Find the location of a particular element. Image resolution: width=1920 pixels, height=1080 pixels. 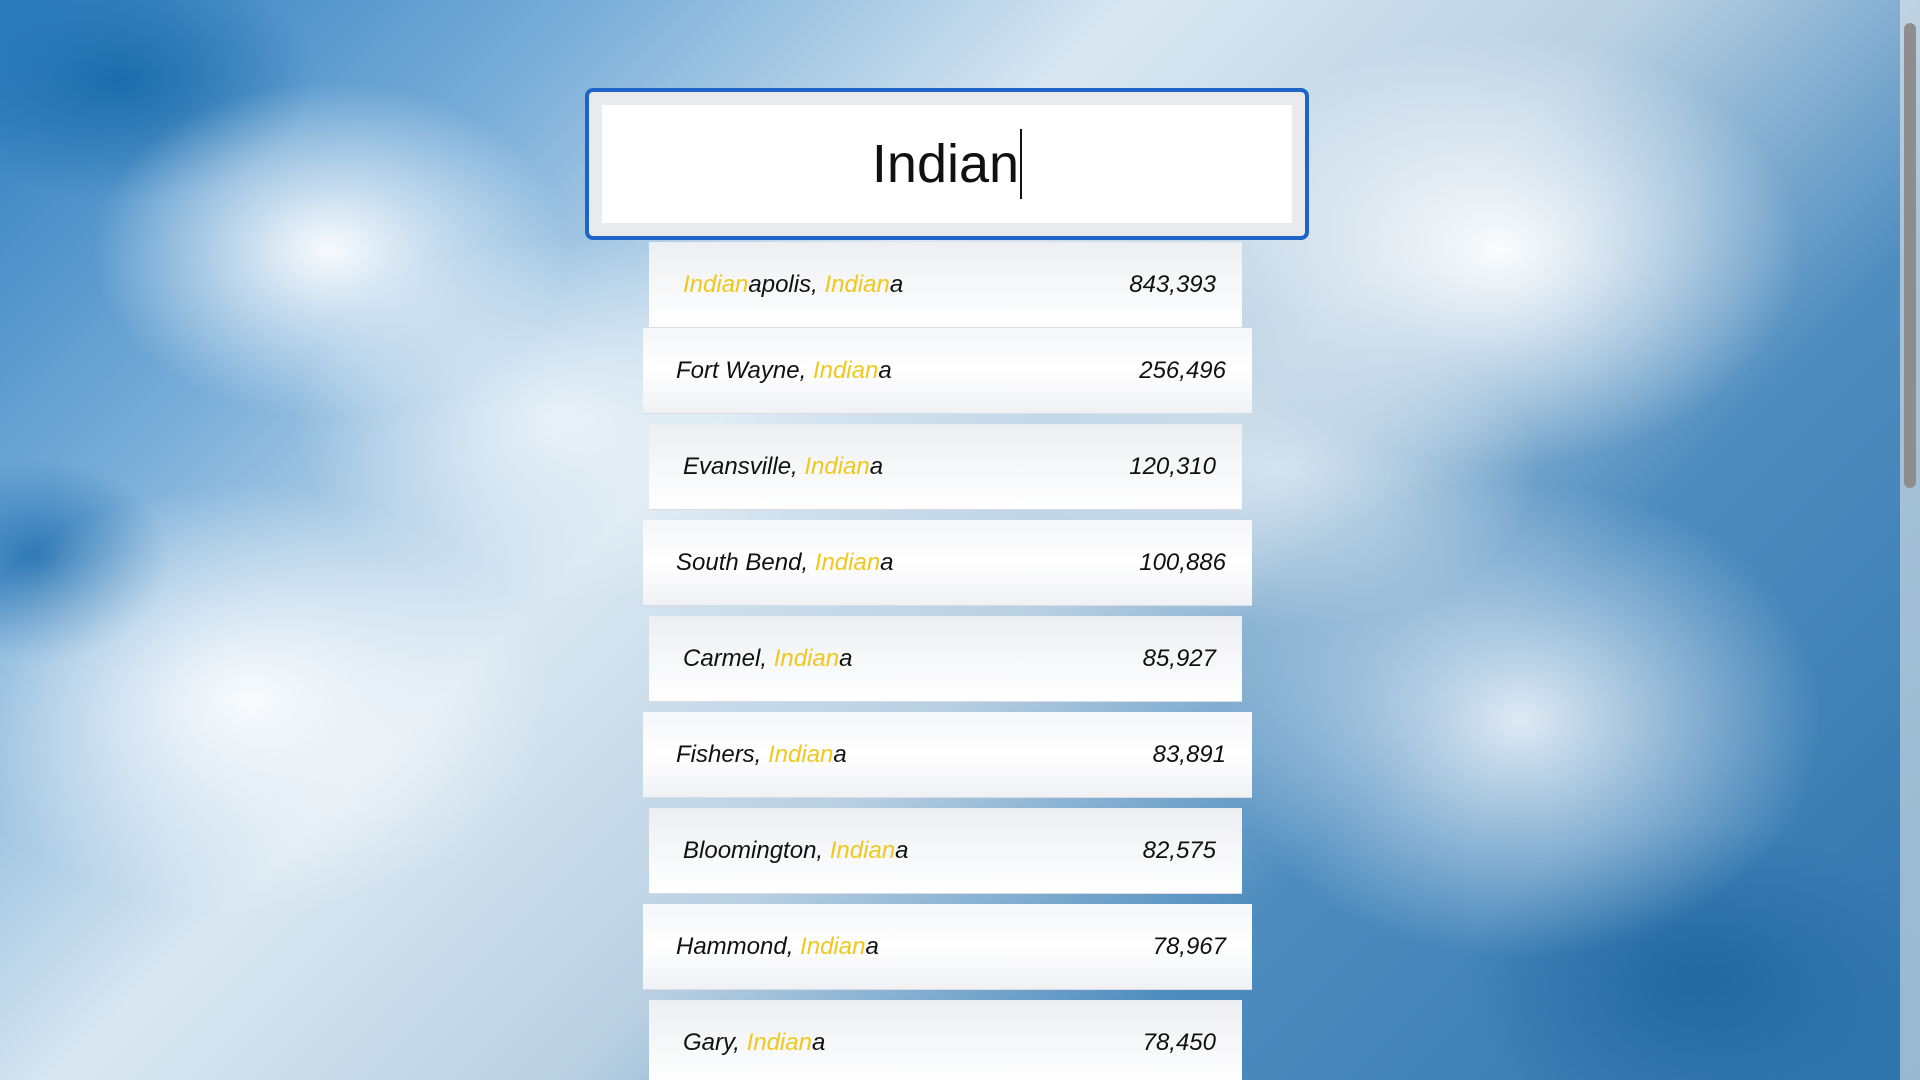

population-value: 78,967 is located at coordinates (1189, 946).